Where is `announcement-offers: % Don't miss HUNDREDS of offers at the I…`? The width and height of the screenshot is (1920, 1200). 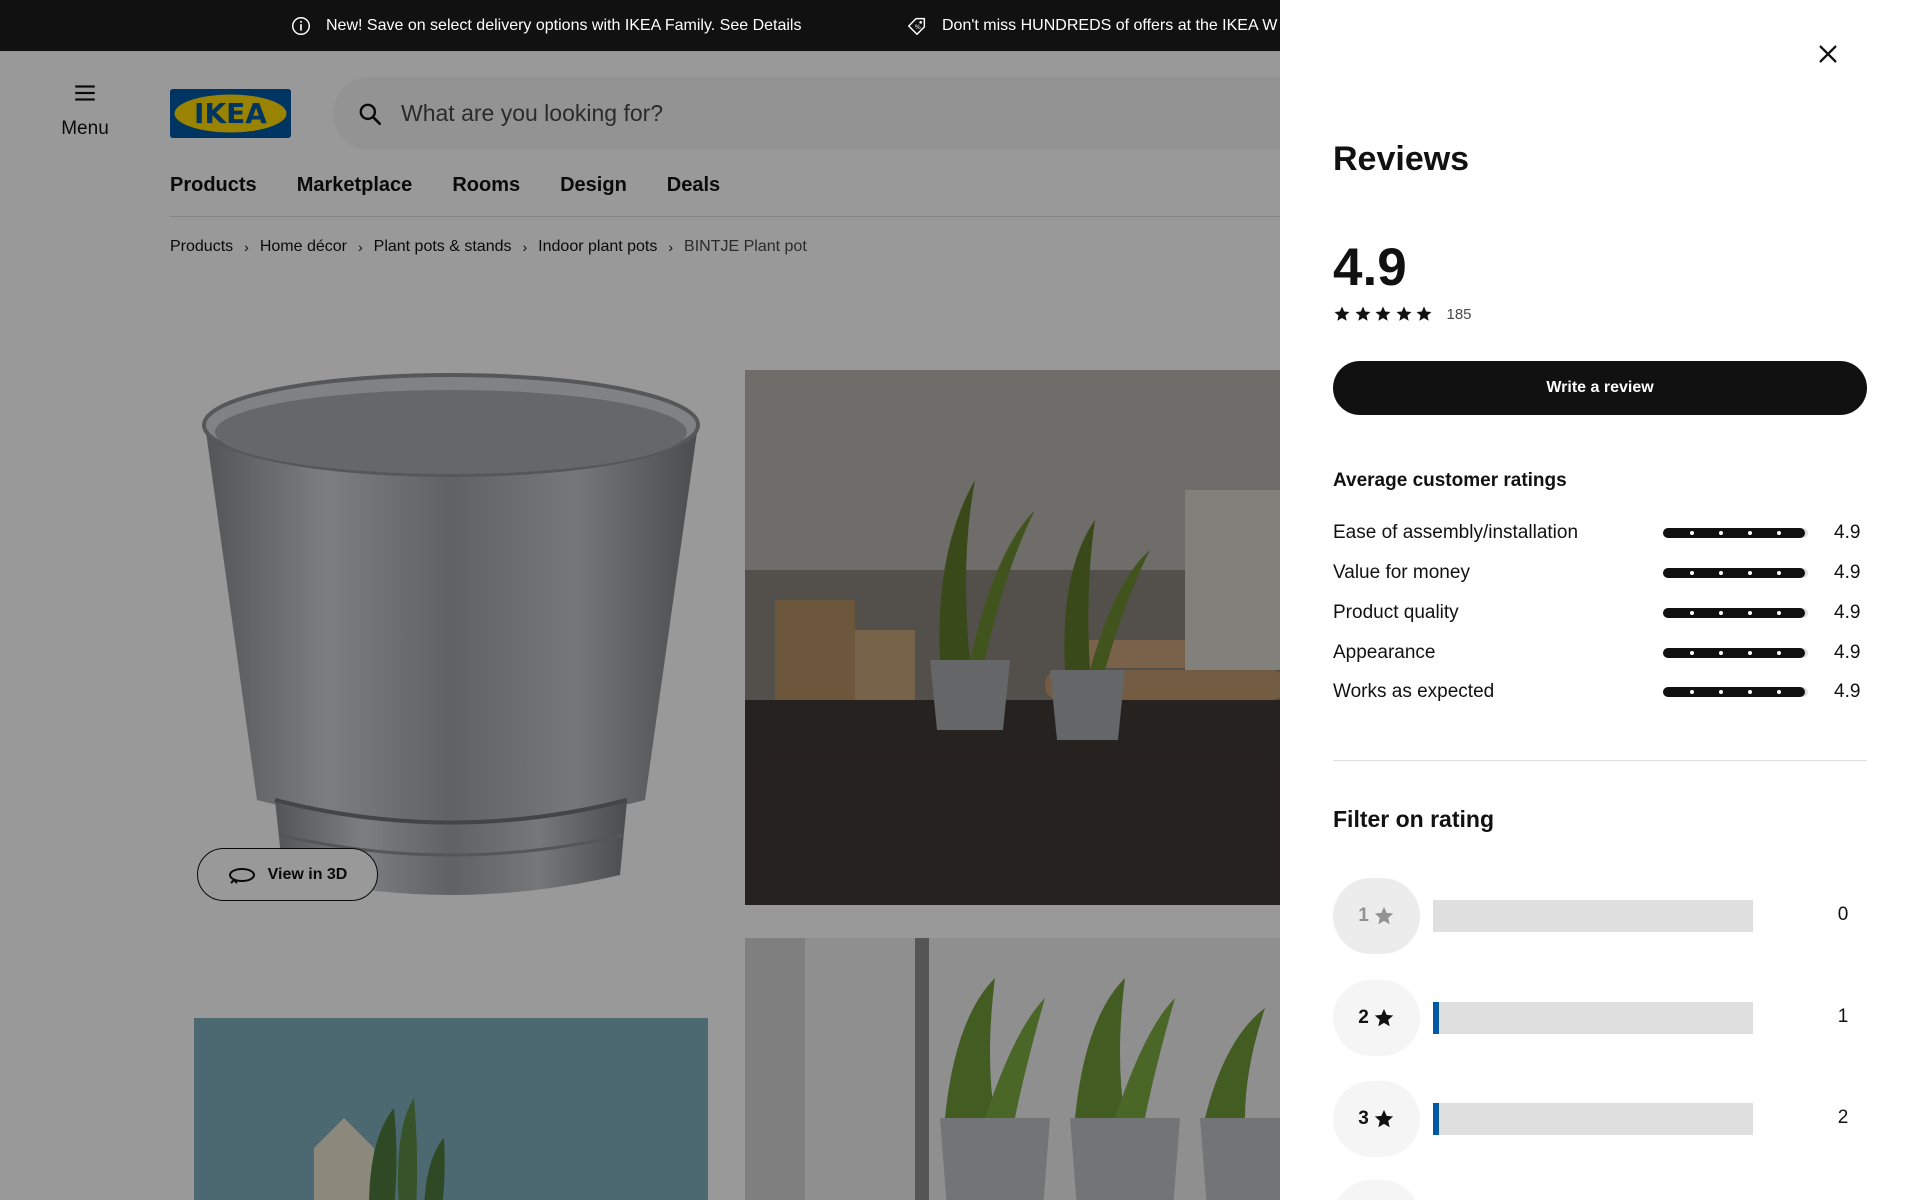 announcement-offers: % Don't miss HUNDREDS of offers at the I… is located at coordinates (1091, 25).